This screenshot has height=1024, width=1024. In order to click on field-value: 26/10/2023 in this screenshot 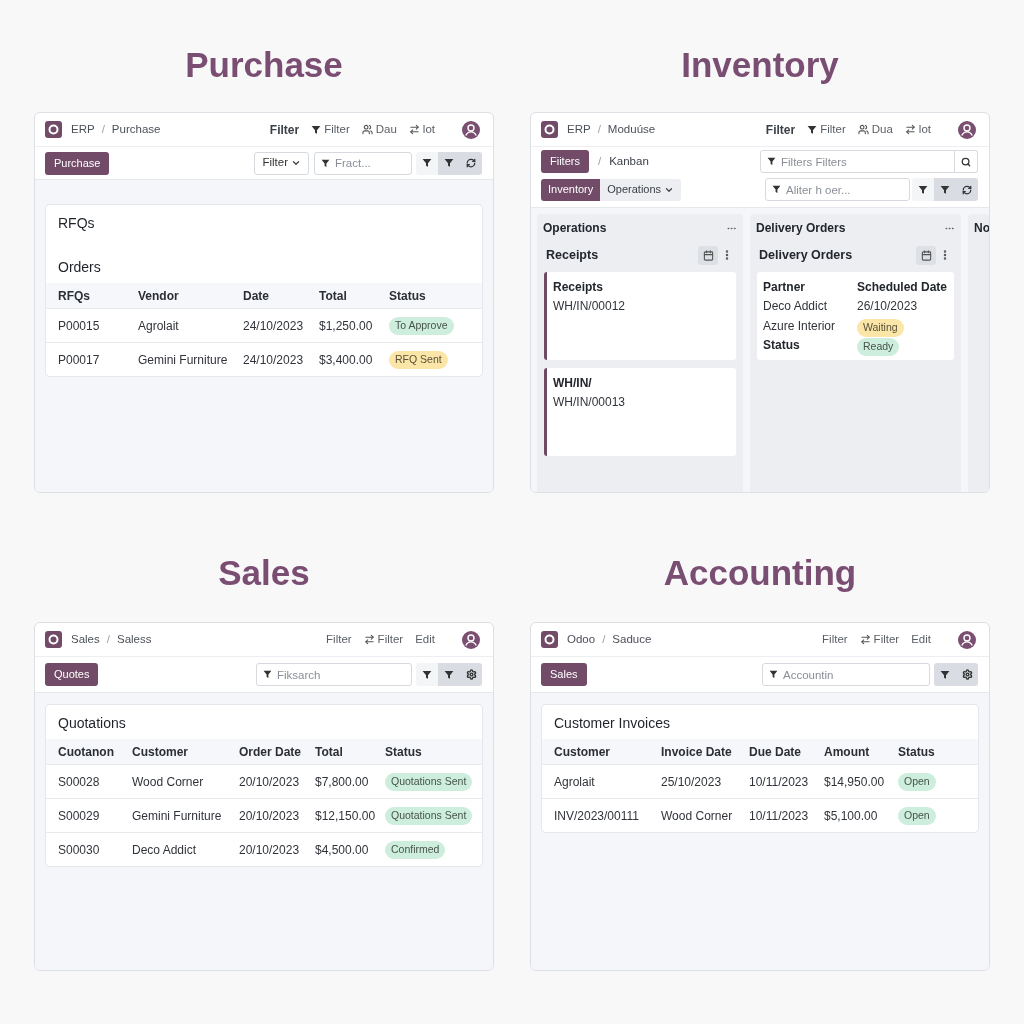, I will do `click(888, 307)`.